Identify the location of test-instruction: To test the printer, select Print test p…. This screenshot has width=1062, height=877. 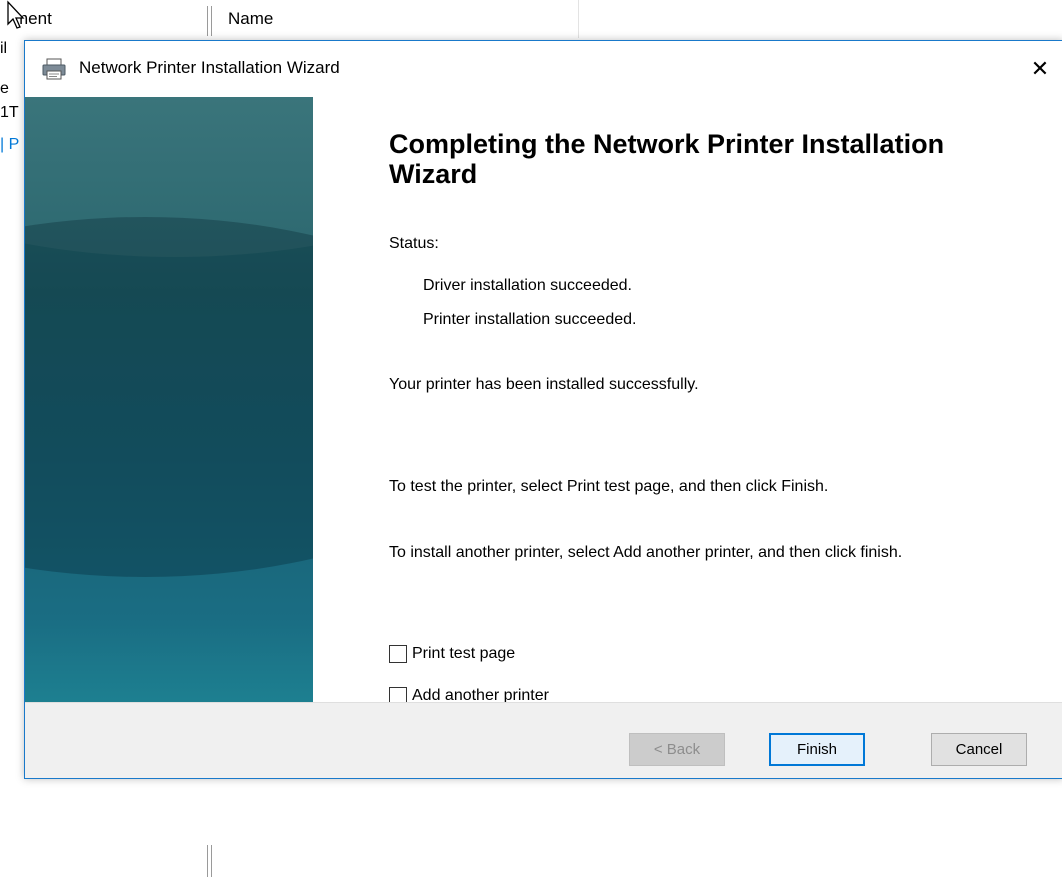
(609, 486).